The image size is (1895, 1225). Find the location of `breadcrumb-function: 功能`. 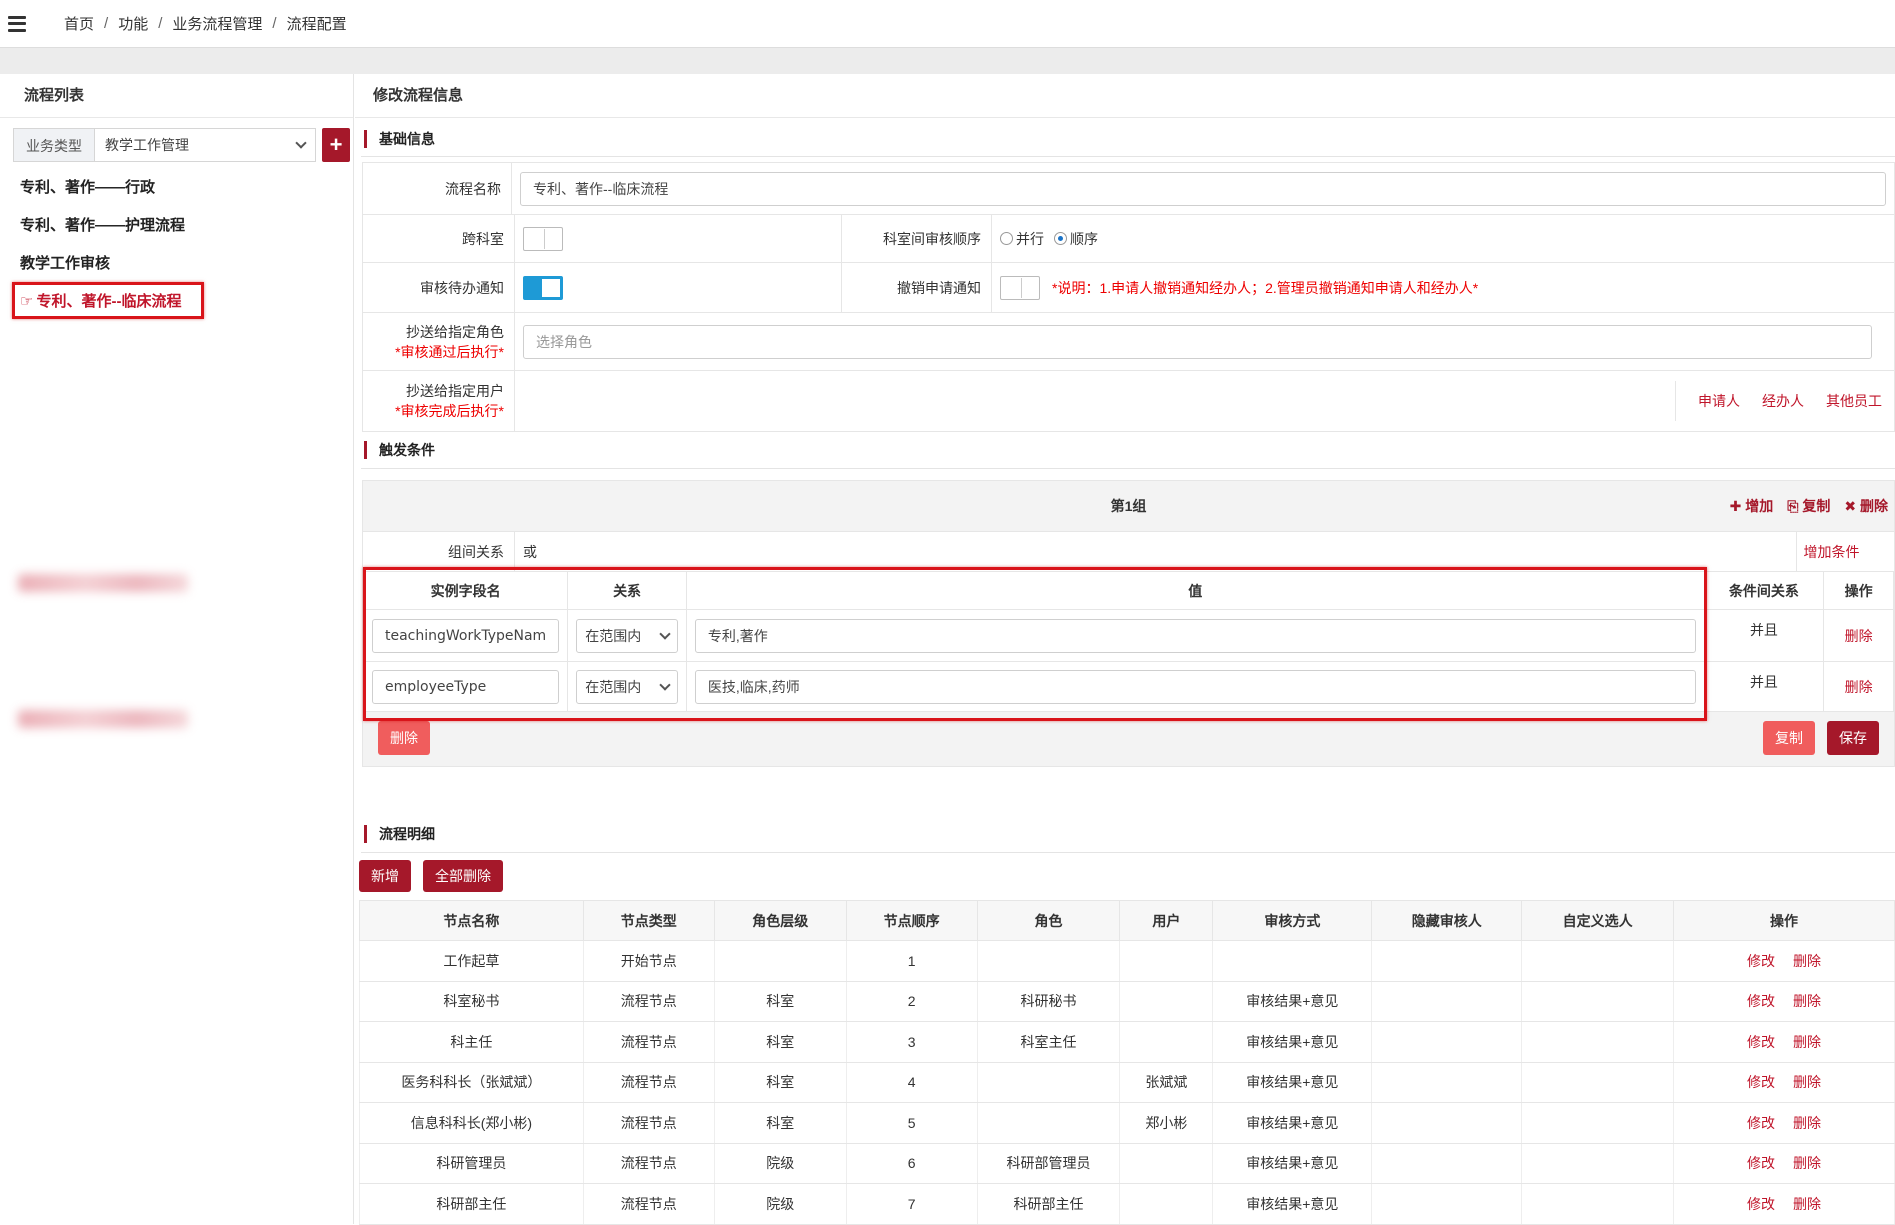

breadcrumb-function: 功能 is located at coordinates (133, 23).